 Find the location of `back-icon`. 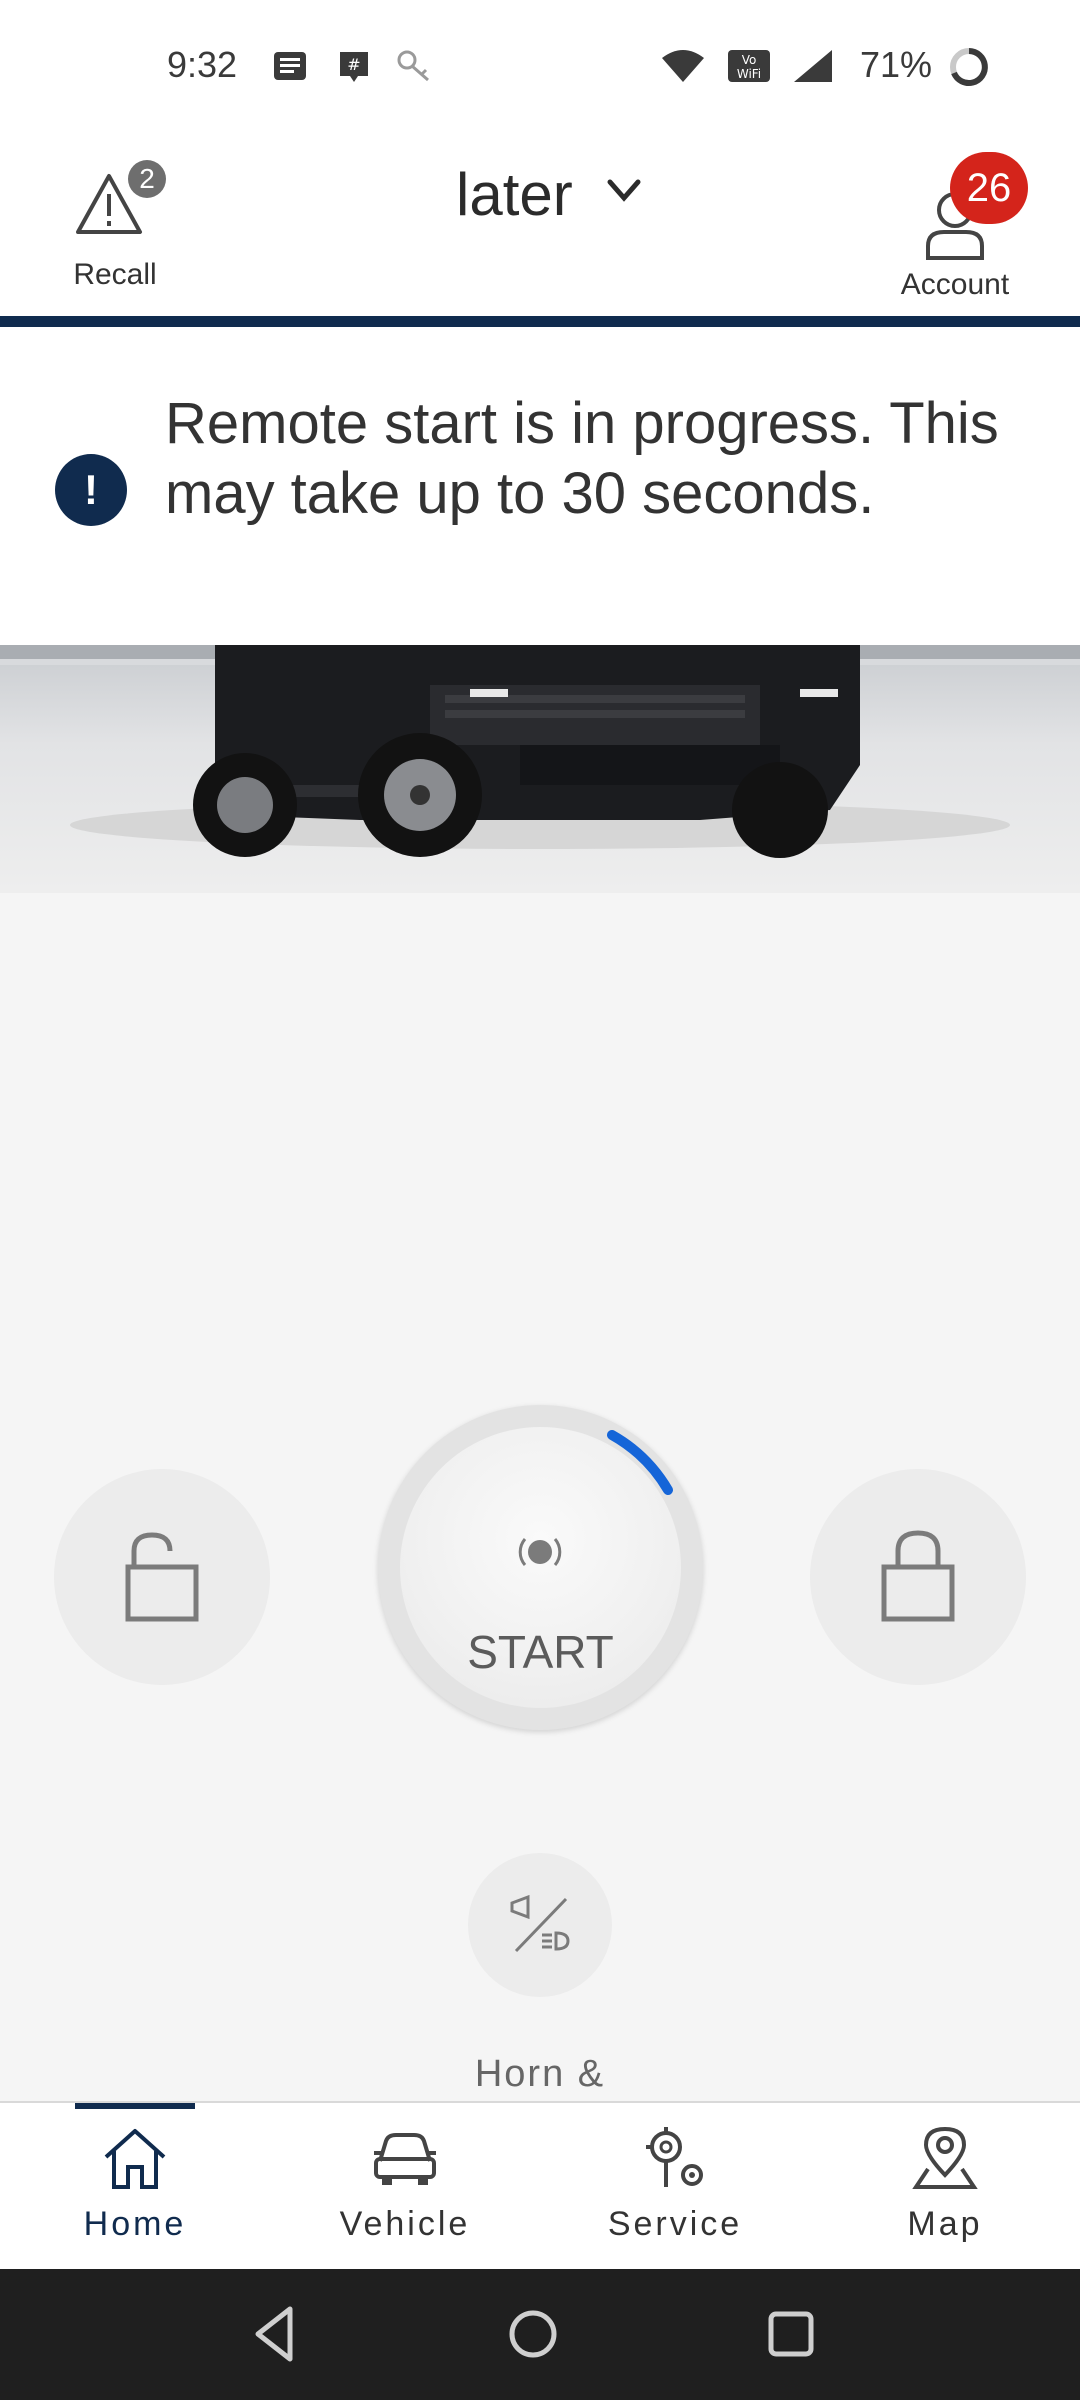

back-icon is located at coordinates (275, 2334).